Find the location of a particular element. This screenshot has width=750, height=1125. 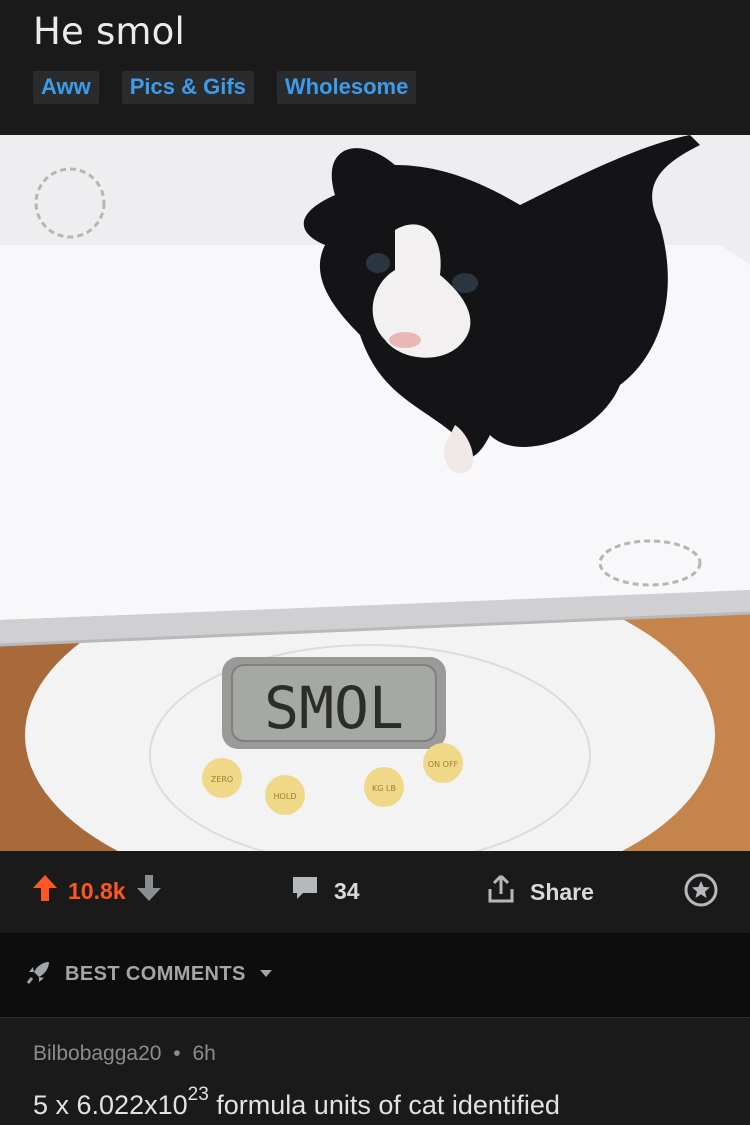

comment-meta: Bilbobagga20 • 6h is located at coordinates (124, 1054).